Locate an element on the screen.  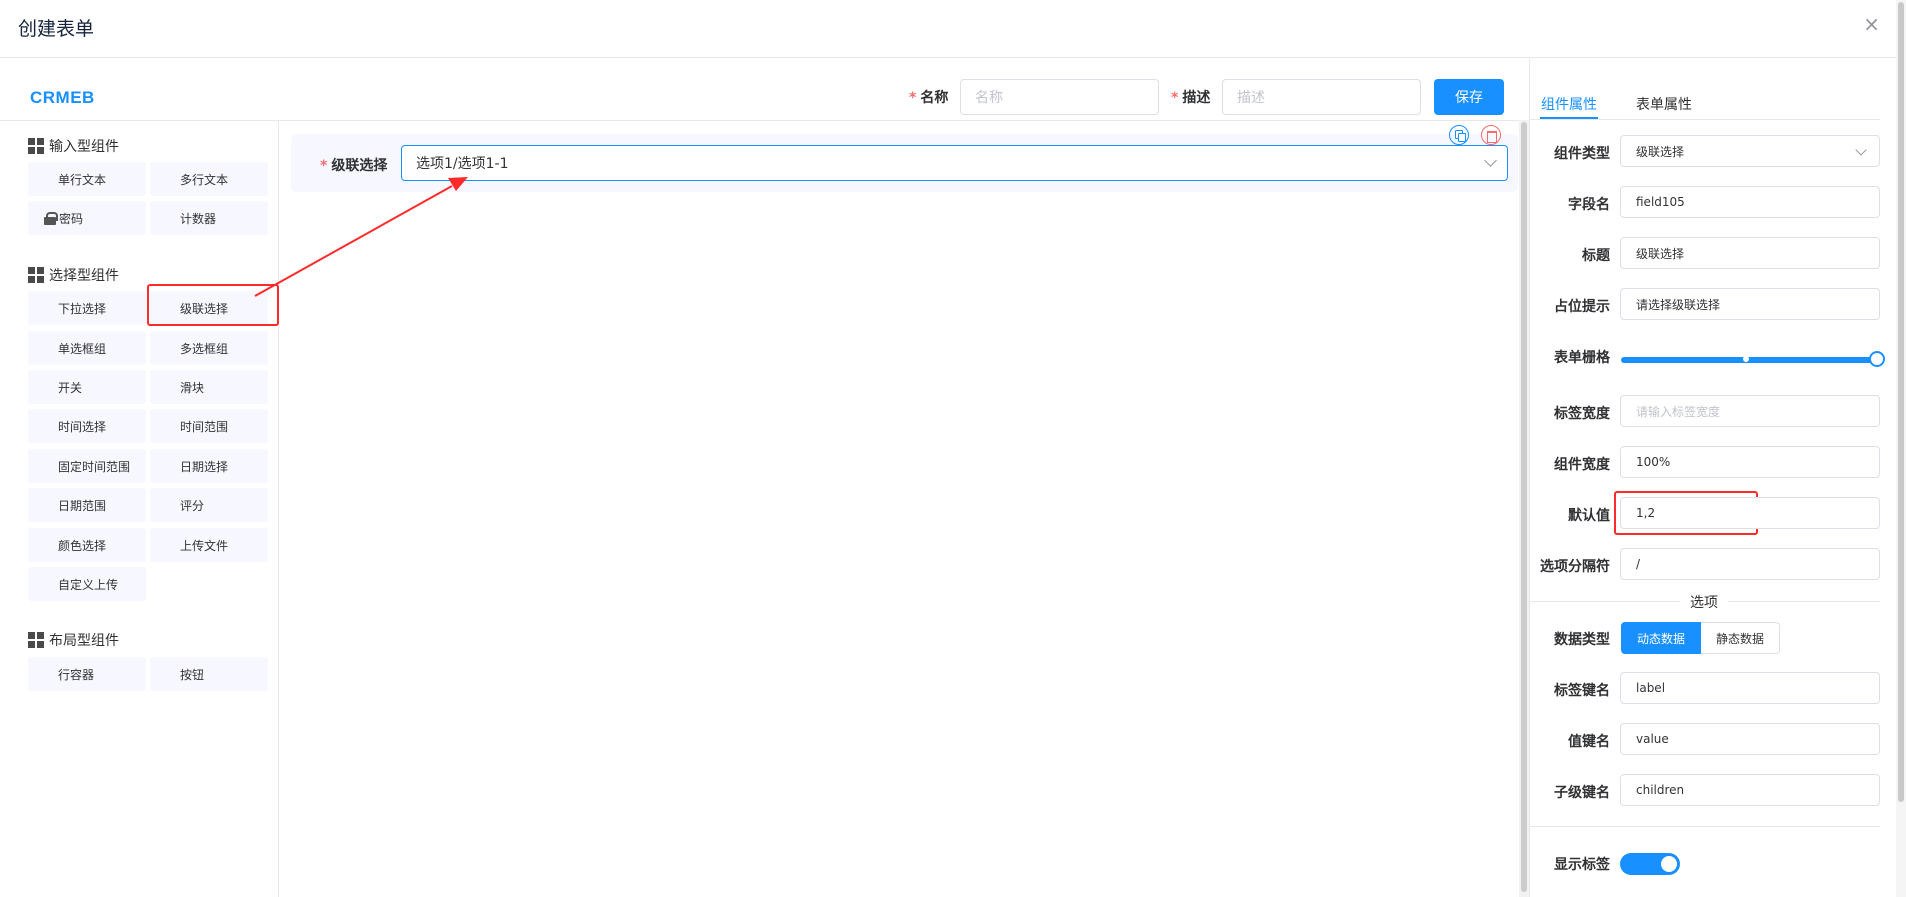
value-key-input: value is located at coordinates (1750, 739).